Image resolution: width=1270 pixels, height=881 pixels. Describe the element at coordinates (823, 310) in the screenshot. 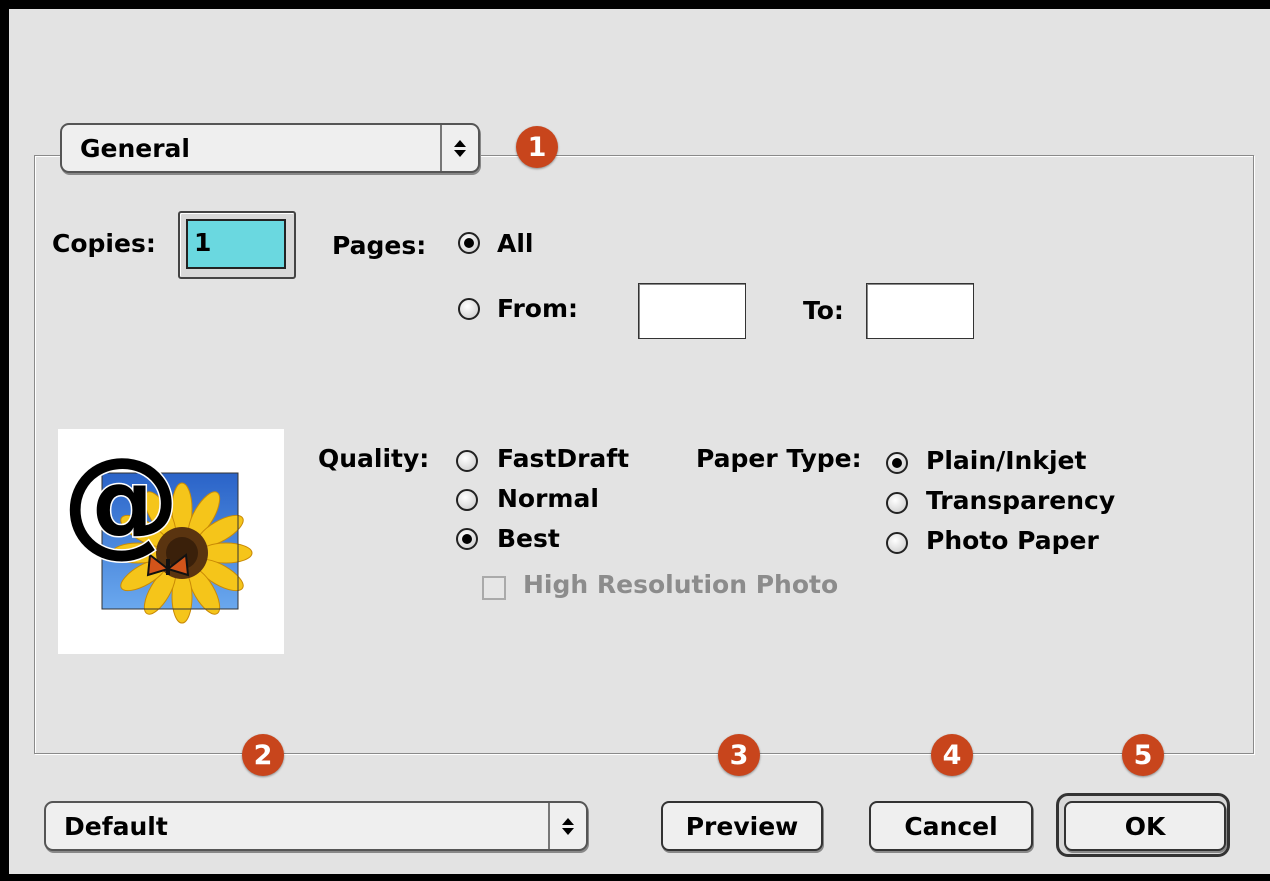

I see `pages-to-label: To:` at that location.